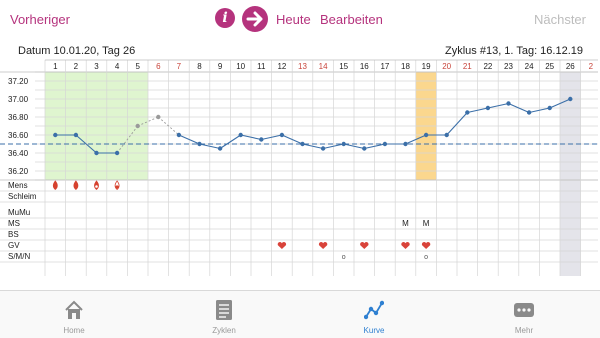  I want to click on curve-chart-icon, so click(374, 310).